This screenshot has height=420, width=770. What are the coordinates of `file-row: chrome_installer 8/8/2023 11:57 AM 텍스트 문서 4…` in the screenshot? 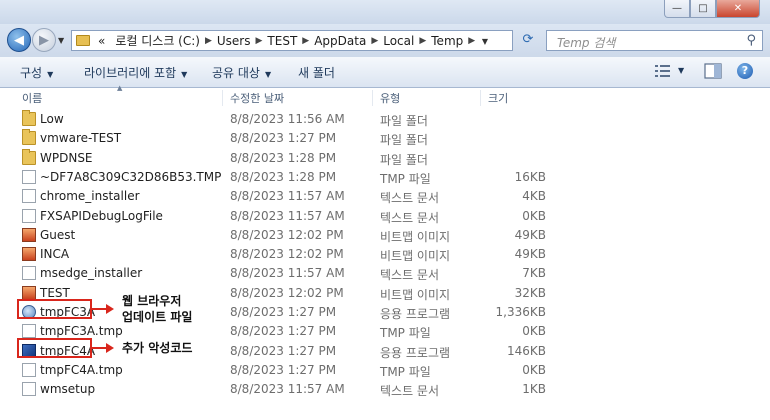 It's located at (385, 196).